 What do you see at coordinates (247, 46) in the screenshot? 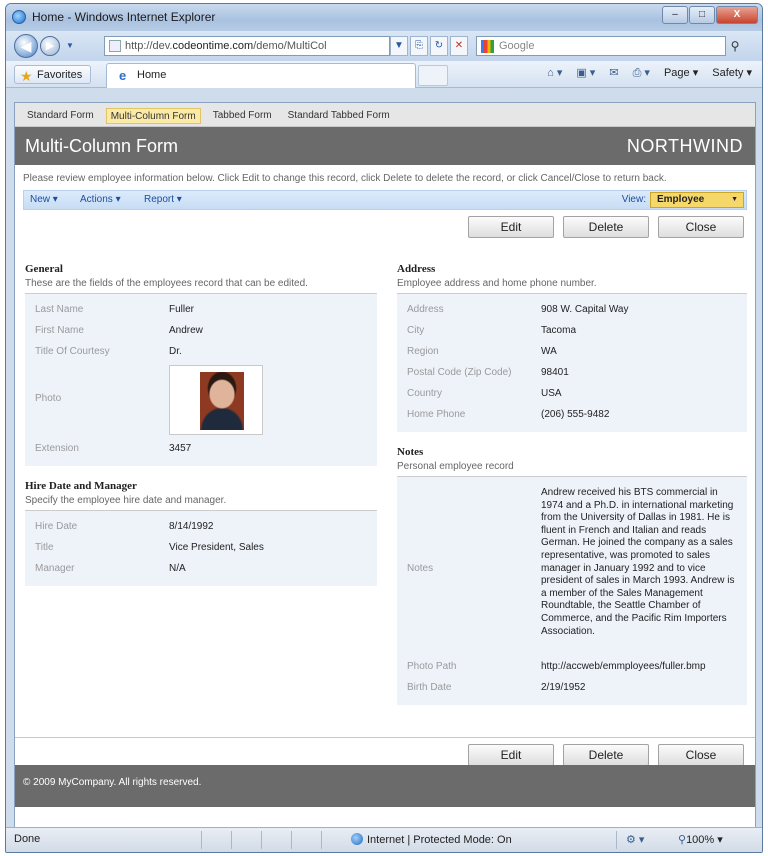
I see `address-input: http://dev.codeontime.com/demo/MultiCol` at bounding box center [247, 46].